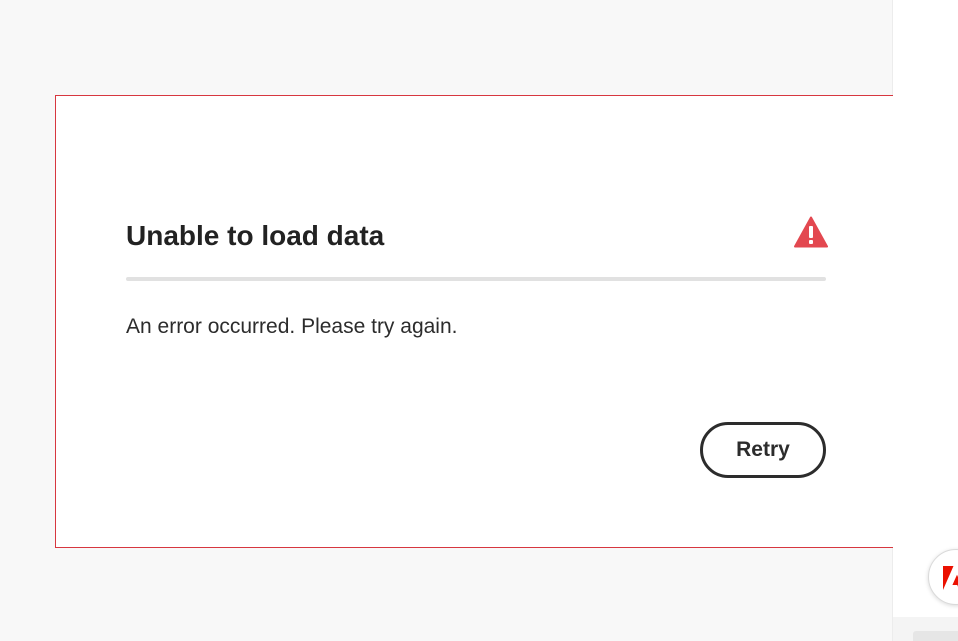  What do you see at coordinates (925, 320) in the screenshot?
I see `right-side-panel` at bounding box center [925, 320].